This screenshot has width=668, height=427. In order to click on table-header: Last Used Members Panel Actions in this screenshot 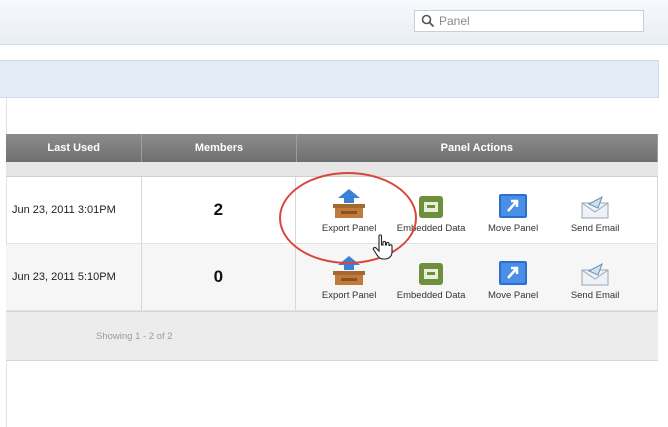, I will do `click(332, 148)`.